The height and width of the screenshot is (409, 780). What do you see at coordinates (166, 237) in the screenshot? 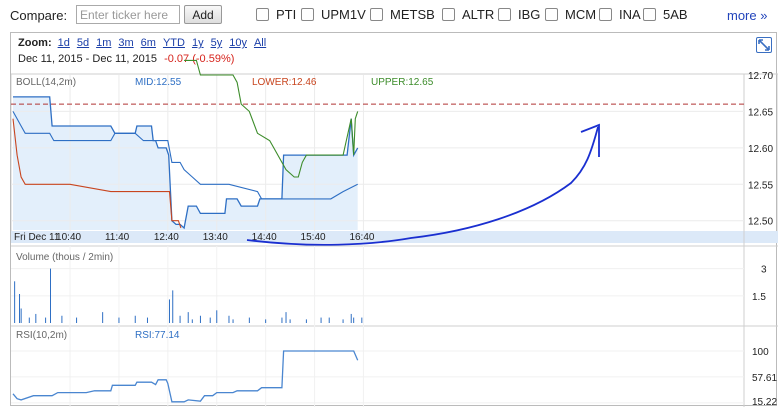
I see `x-tick-label: 12:40` at bounding box center [166, 237].